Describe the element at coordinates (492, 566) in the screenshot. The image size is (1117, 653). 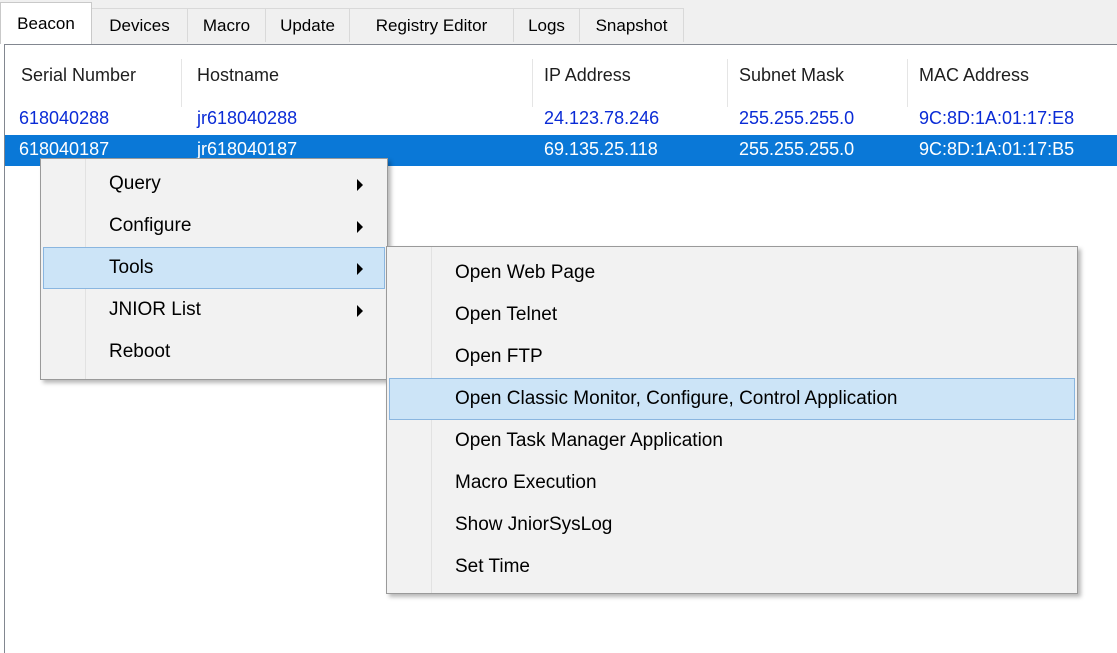
I see `menu-item-label: Set Time` at that location.